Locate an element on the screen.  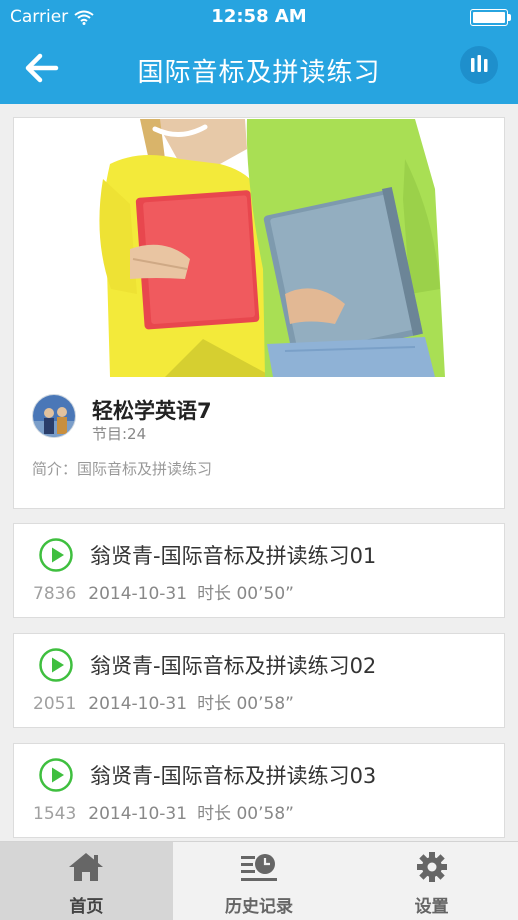
status-bar: Carrier 12:58 AM is located at coordinates (259, 17).